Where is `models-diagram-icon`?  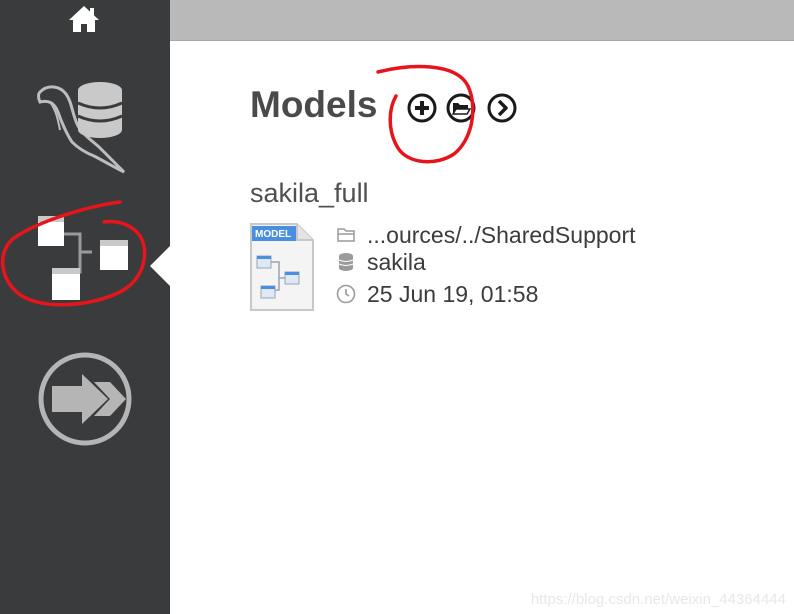
models-diagram-icon is located at coordinates (83, 258).